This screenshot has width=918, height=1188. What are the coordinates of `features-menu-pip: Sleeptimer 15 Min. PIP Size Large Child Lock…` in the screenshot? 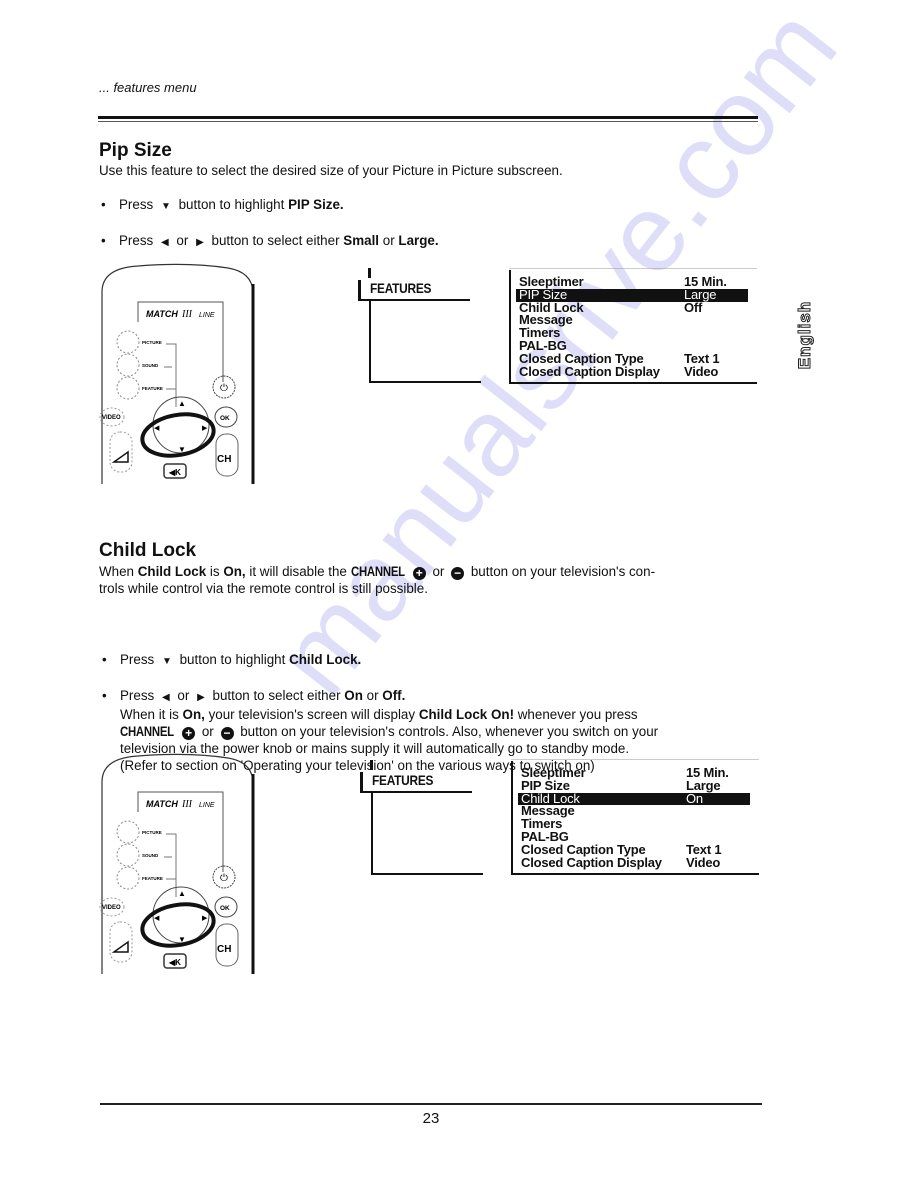 It's located at (633, 327).